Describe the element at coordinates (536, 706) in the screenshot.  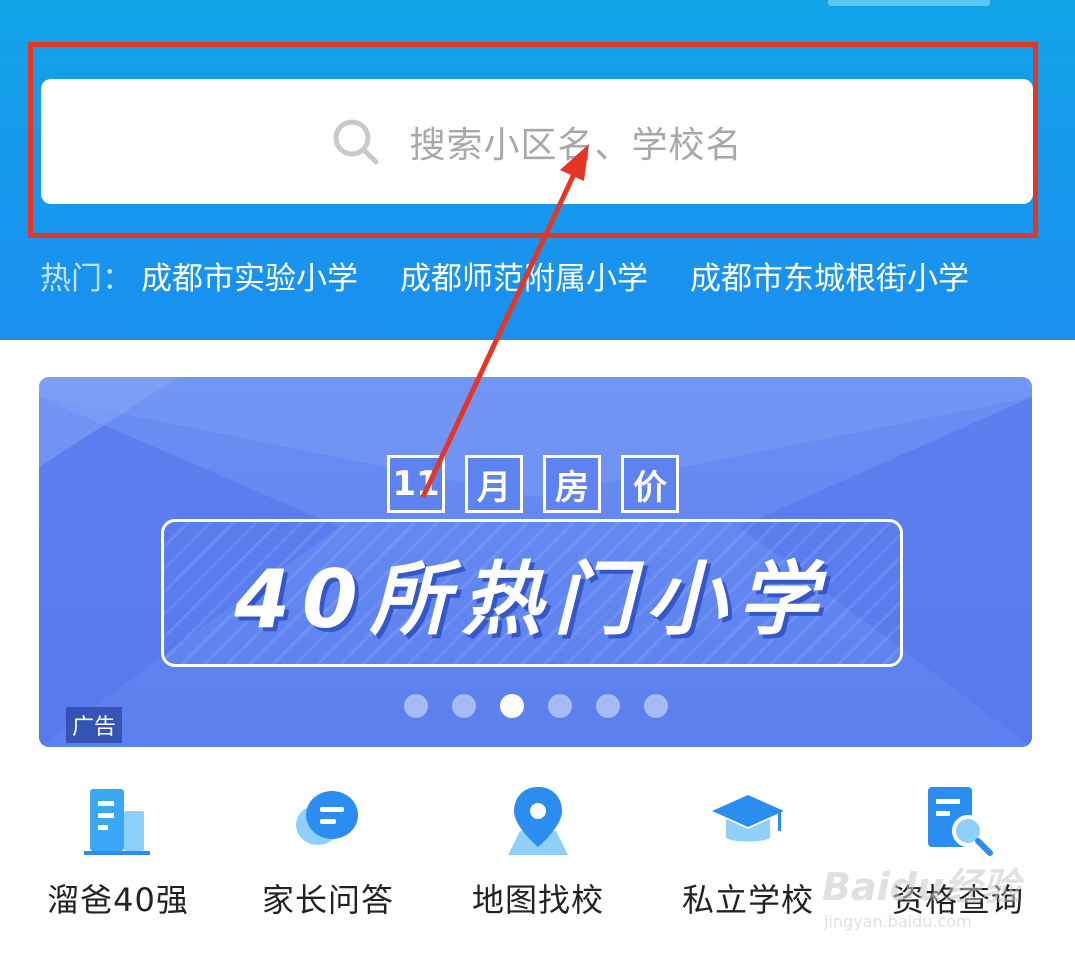
I see `carousel-dots` at that location.